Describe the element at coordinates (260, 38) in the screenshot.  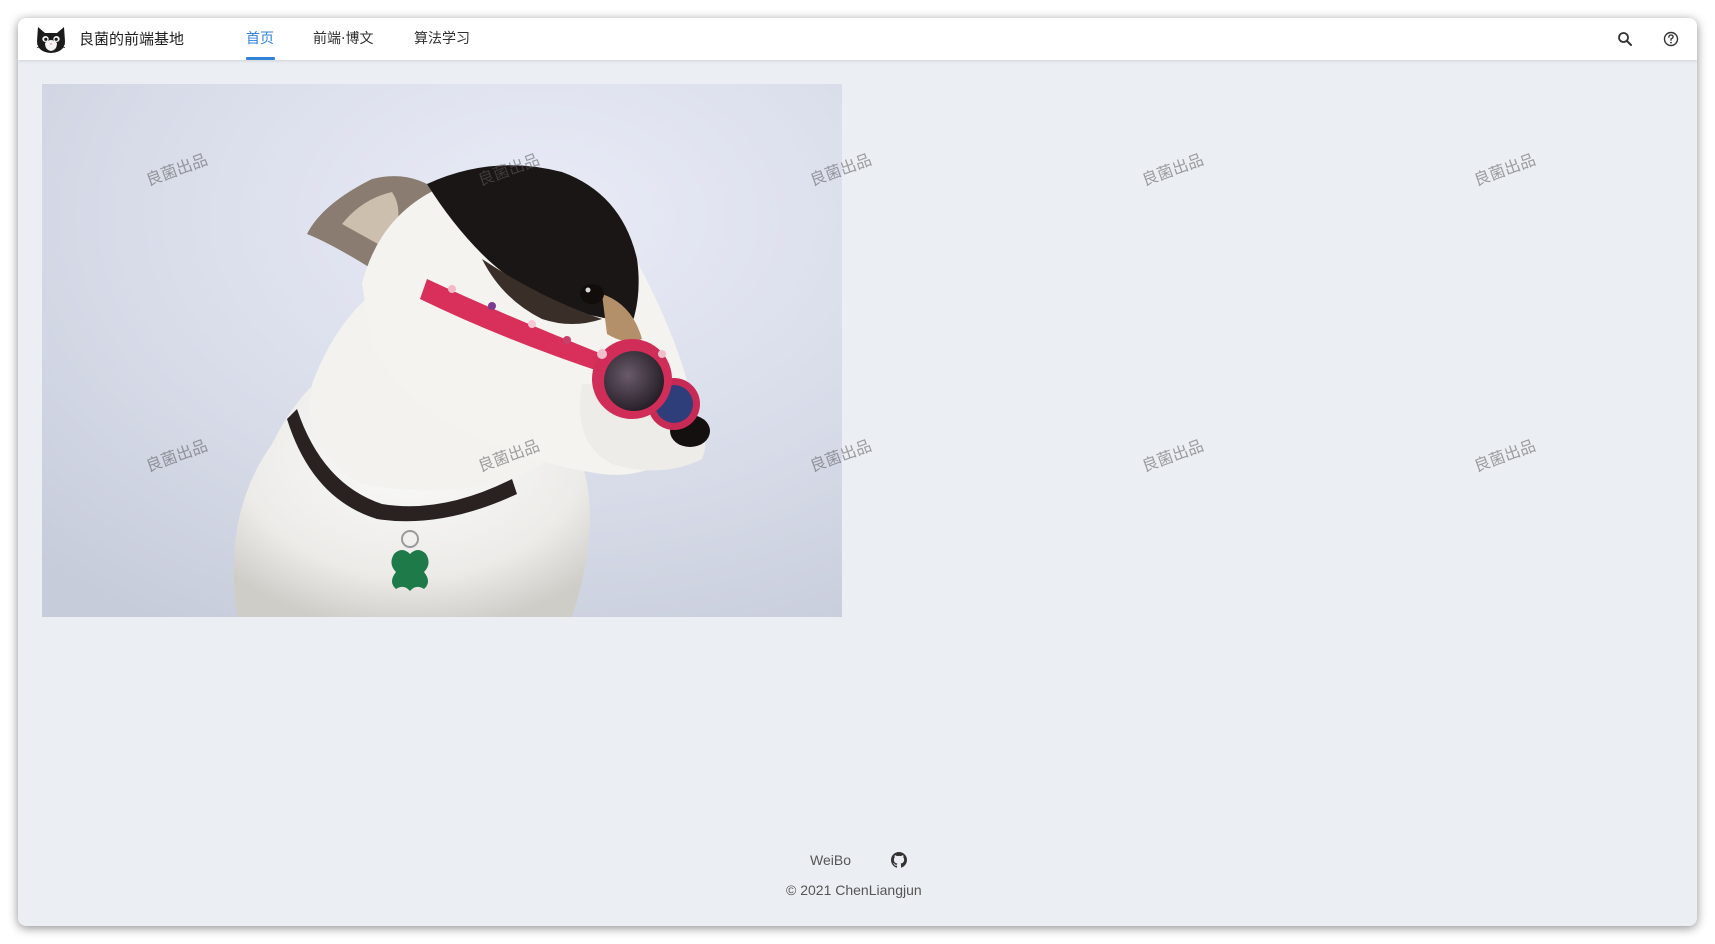
I see `nav-item-home: 首页` at that location.